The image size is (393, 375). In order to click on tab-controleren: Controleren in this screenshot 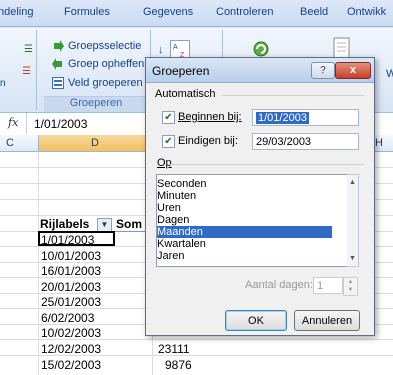, I will do `click(244, 12)`.